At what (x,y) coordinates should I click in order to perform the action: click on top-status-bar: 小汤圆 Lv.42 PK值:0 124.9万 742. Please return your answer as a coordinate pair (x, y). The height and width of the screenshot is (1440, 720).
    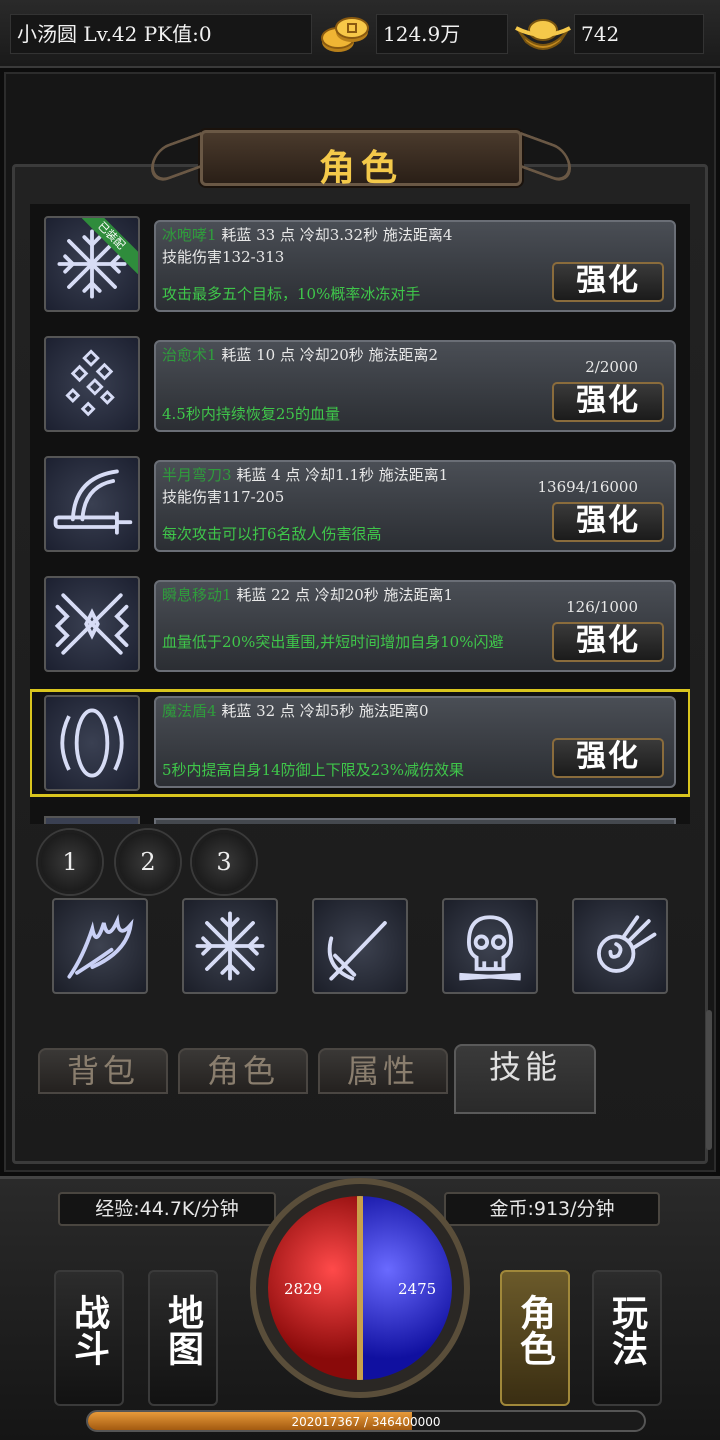
    Looking at the image, I should click on (360, 34).